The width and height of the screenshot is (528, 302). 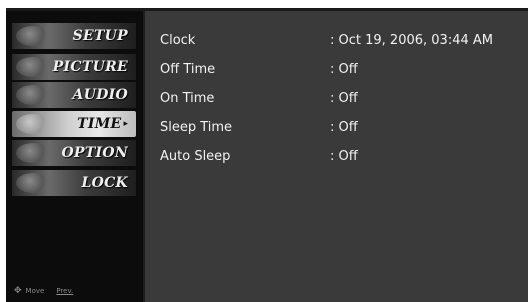 I want to click on menu-item-label: OPTION, so click(x=94, y=153).